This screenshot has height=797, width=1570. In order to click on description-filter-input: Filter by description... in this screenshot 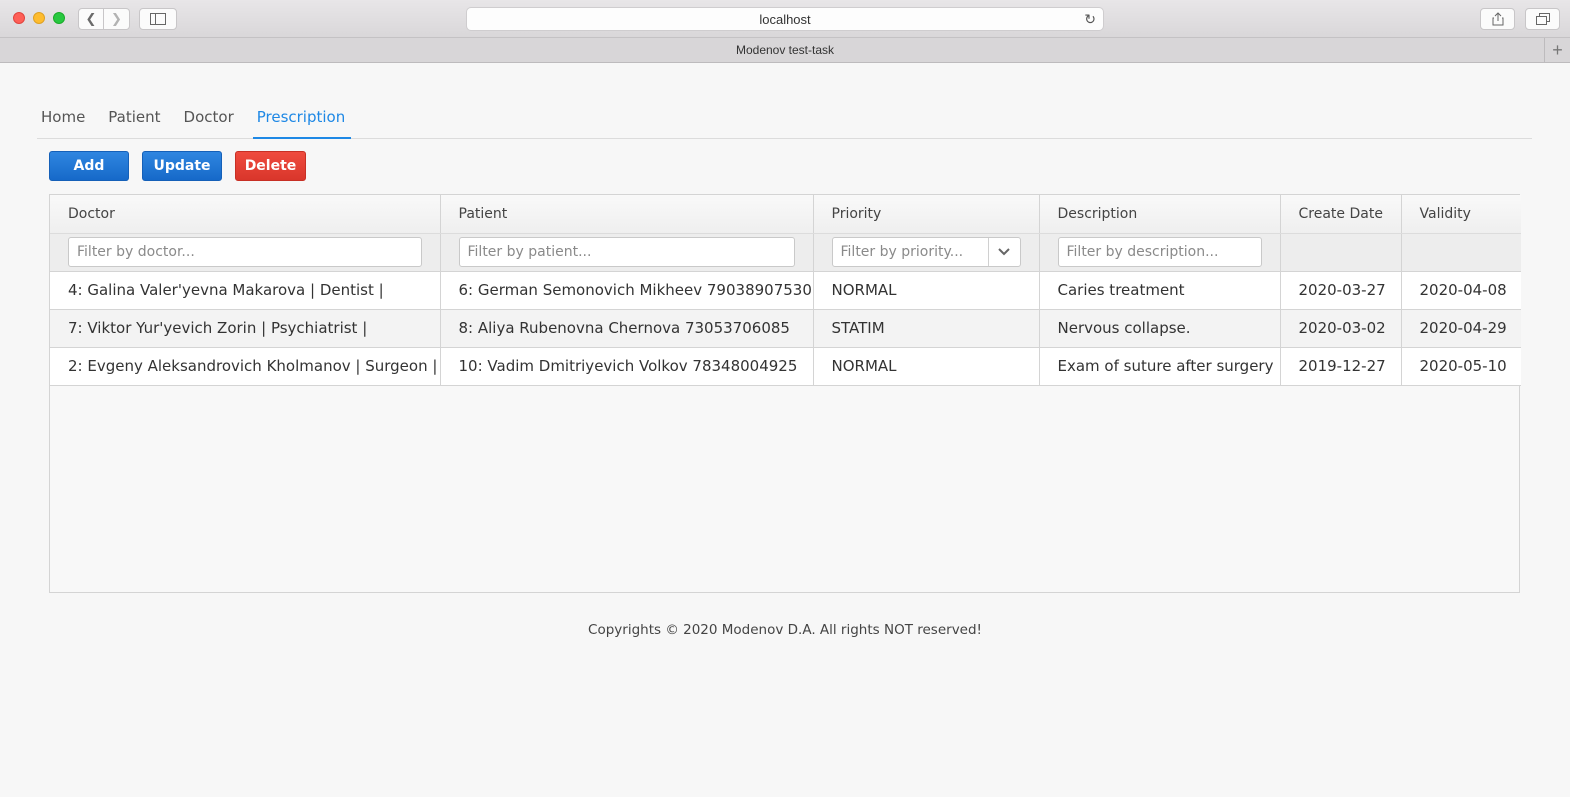, I will do `click(1159, 252)`.